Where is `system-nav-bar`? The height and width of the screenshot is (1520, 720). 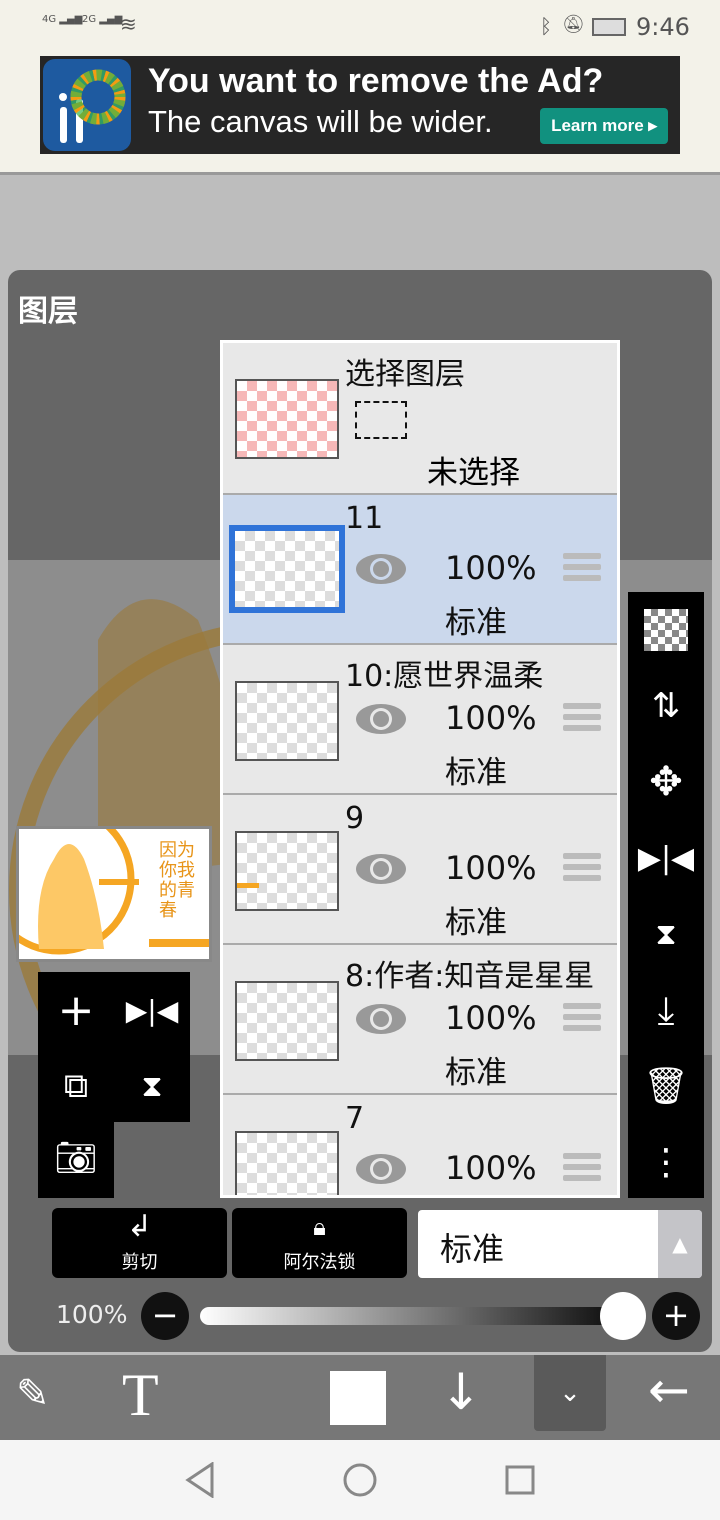
system-nav-bar is located at coordinates (360, 1480).